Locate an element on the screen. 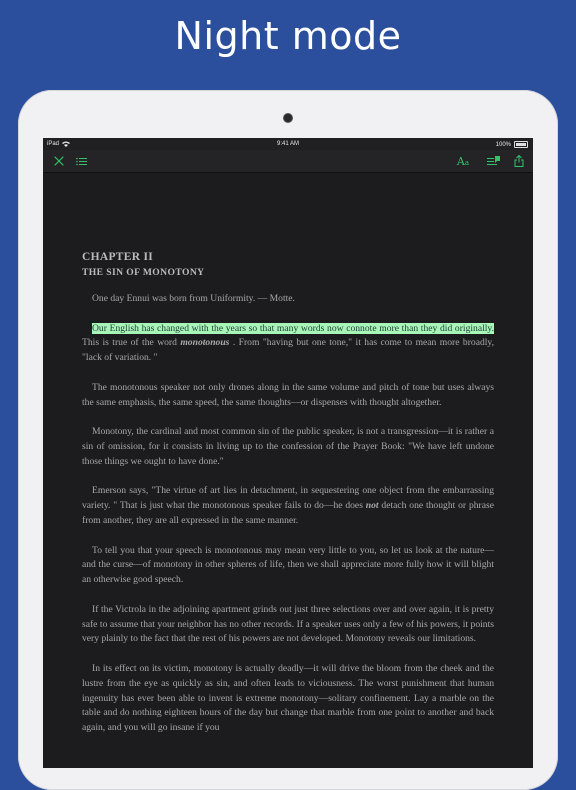  chapter-heading: CHAPTER II is located at coordinates (118, 257).